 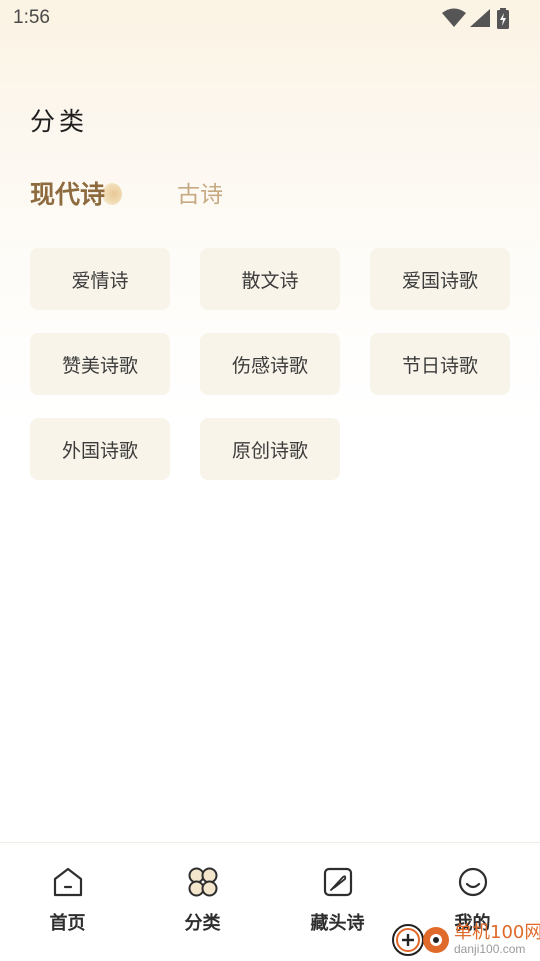 I want to click on category-praise-poems: 赞美诗歌, so click(x=100, y=364).